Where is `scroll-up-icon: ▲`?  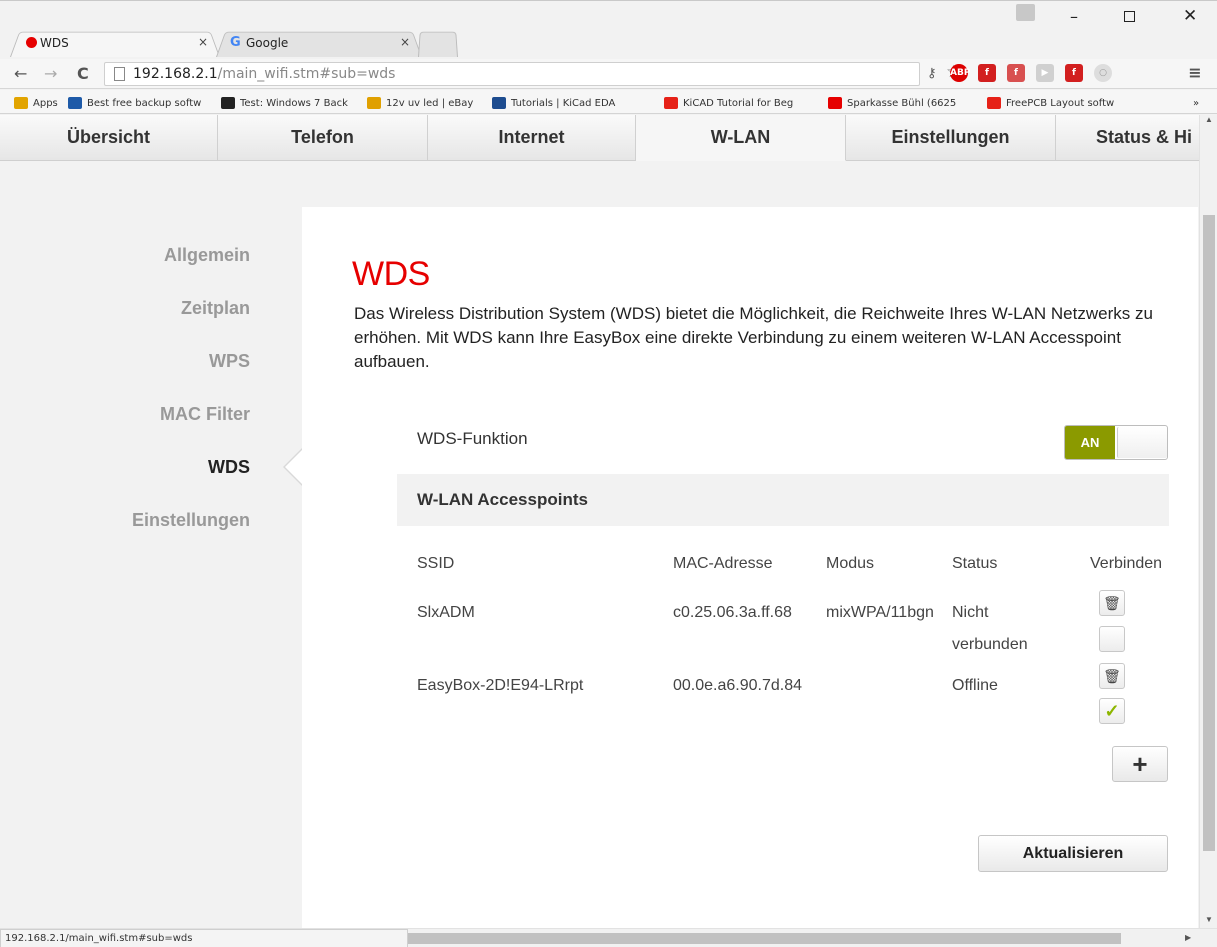 scroll-up-icon: ▲ is located at coordinates (1209, 119).